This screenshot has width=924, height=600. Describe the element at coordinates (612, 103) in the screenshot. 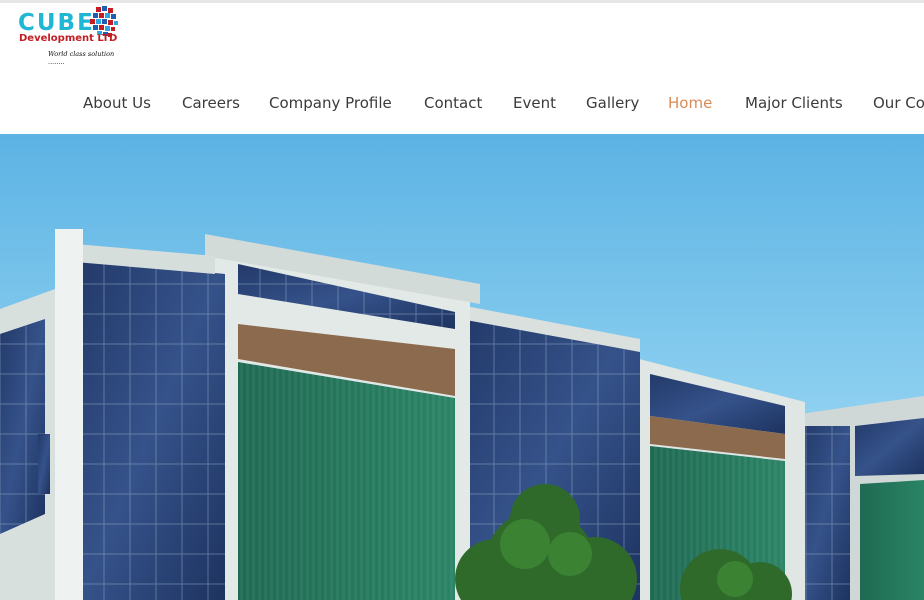

I see `nav-gallery: Gallery` at that location.